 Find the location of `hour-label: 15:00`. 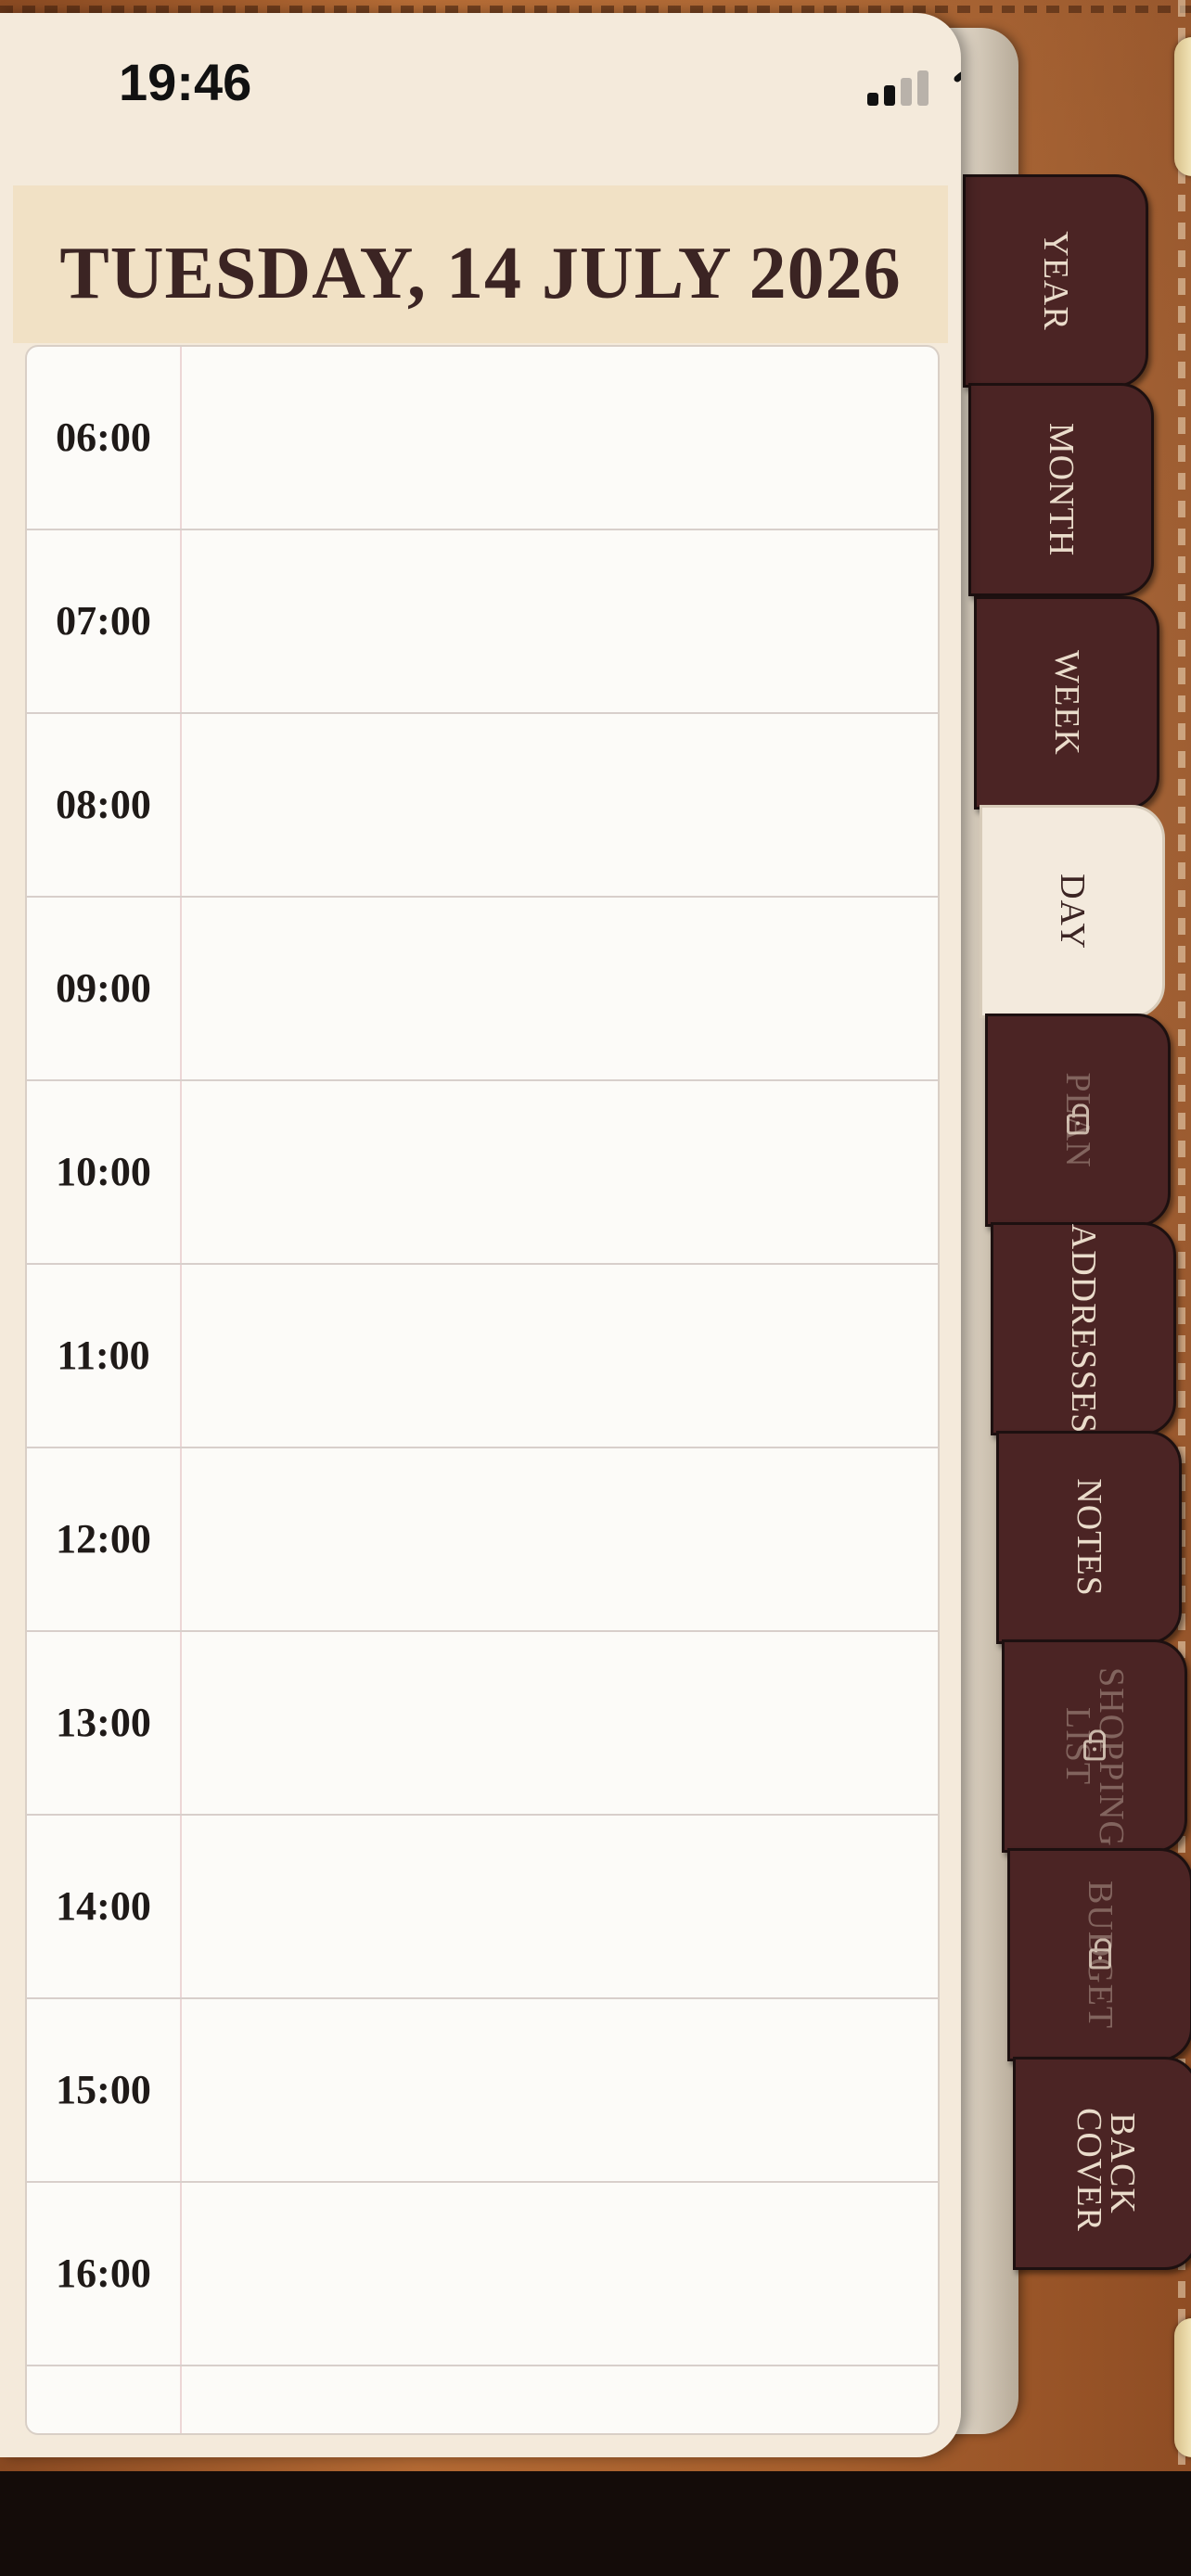

hour-label: 15:00 is located at coordinates (103, 2089).